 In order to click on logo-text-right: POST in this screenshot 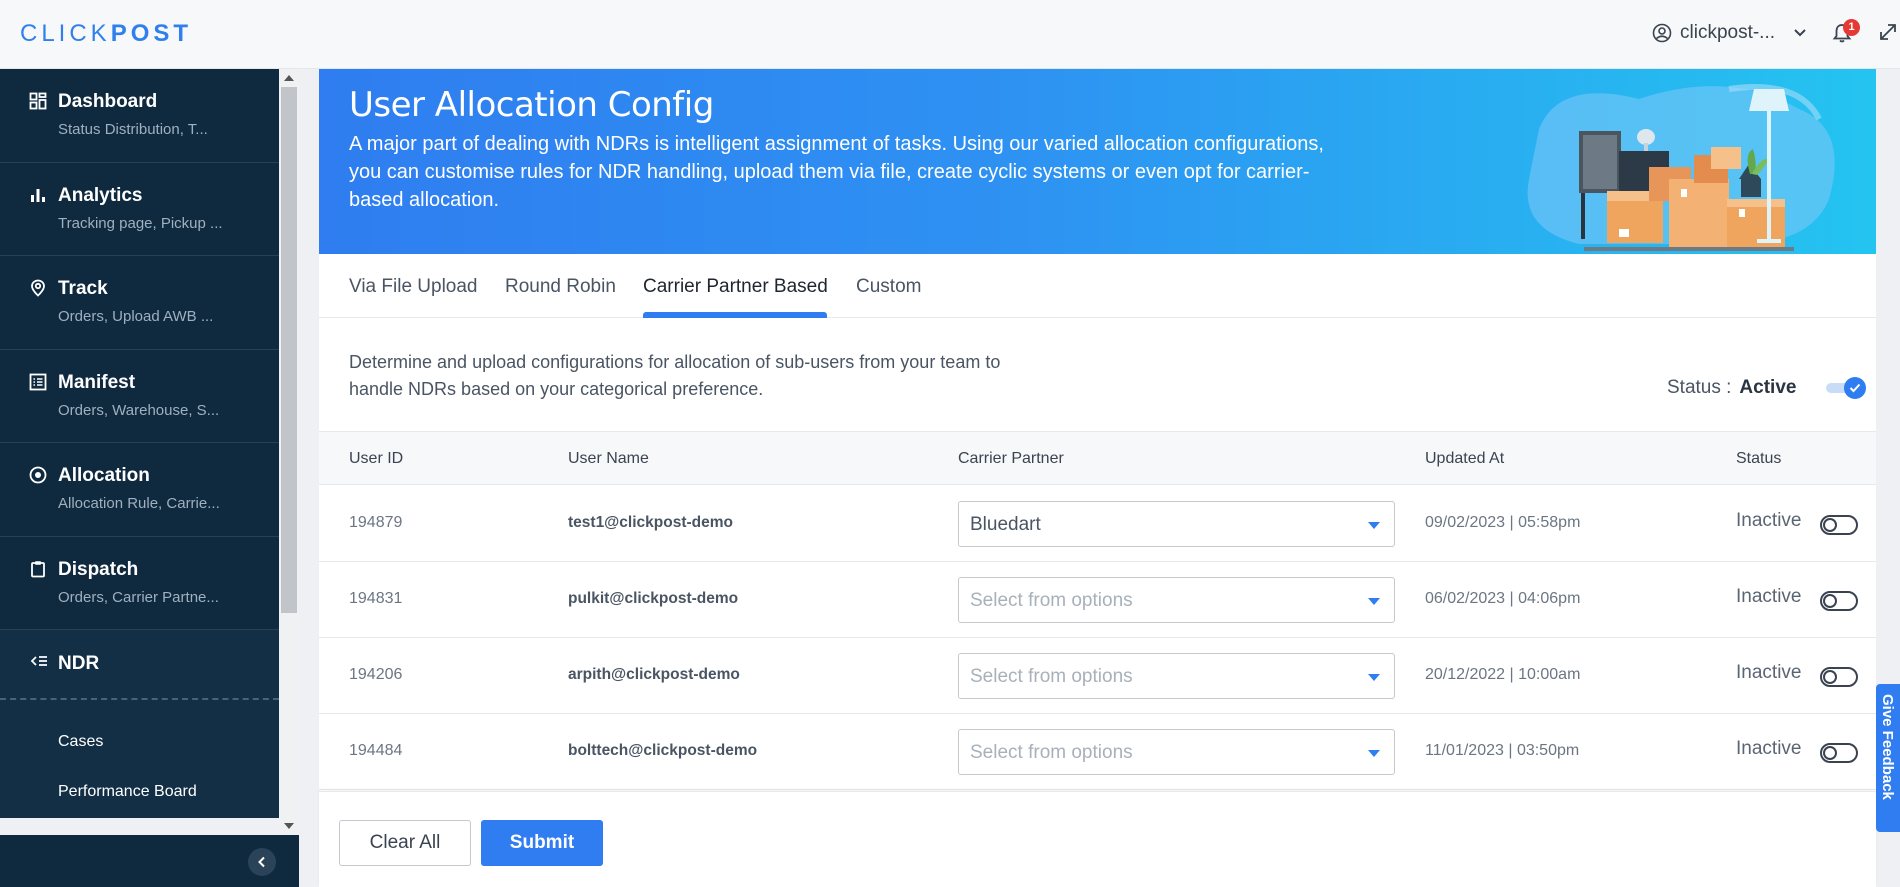, I will do `click(151, 33)`.